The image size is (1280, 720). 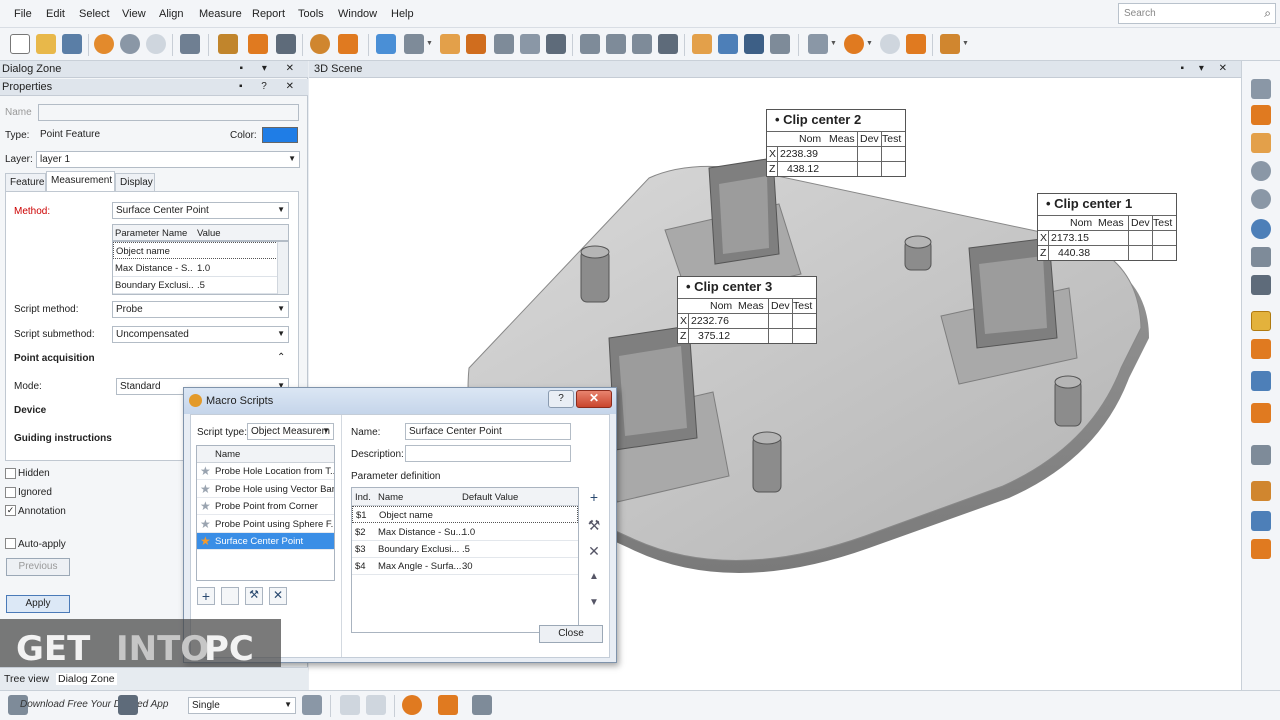 What do you see at coordinates (594, 399) in the screenshot?
I see `close-x-button: ✕` at bounding box center [594, 399].